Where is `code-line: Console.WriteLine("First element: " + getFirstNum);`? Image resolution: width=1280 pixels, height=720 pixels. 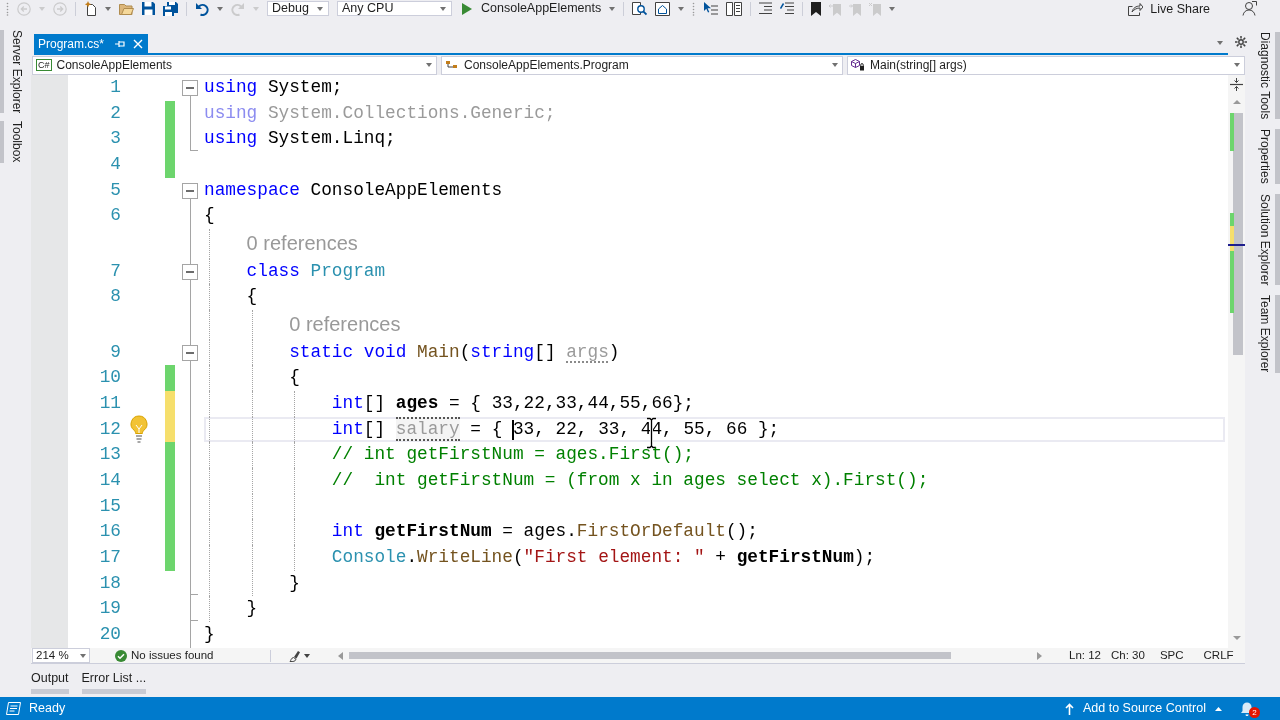
code-line: Console.WriteLine("First element: " + getFirstNum); is located at coordinates (603, 557).